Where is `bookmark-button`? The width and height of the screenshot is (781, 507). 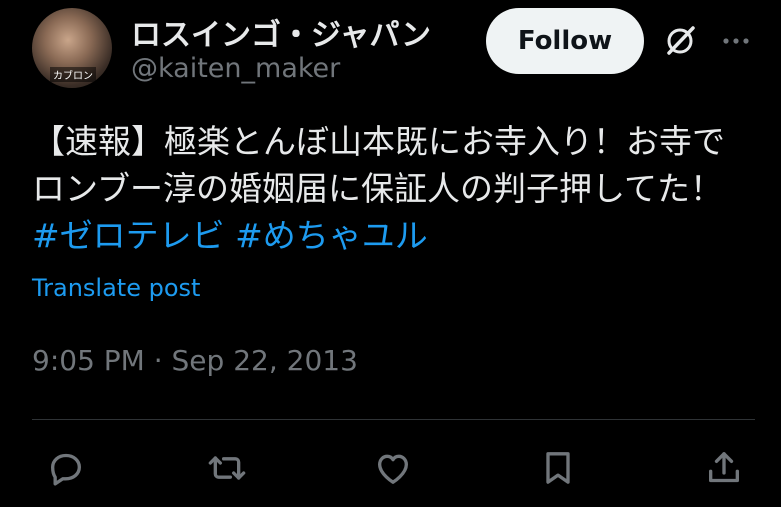
bookmark-button is located at coordinates (558, 468).